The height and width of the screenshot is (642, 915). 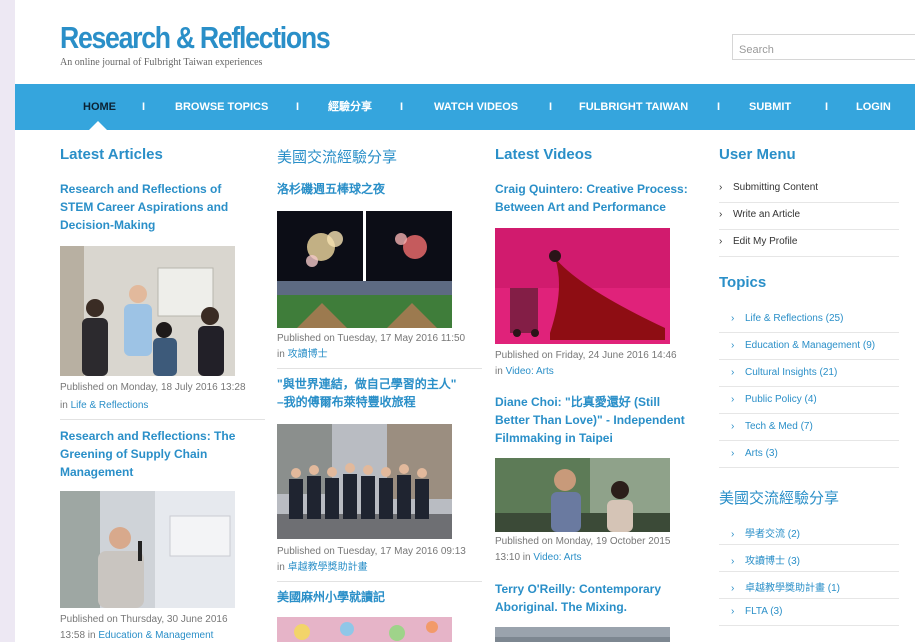 I want to click on article-published-date: Published on Monday, 18 July 2016 13:28, so click(x=153, y=387).